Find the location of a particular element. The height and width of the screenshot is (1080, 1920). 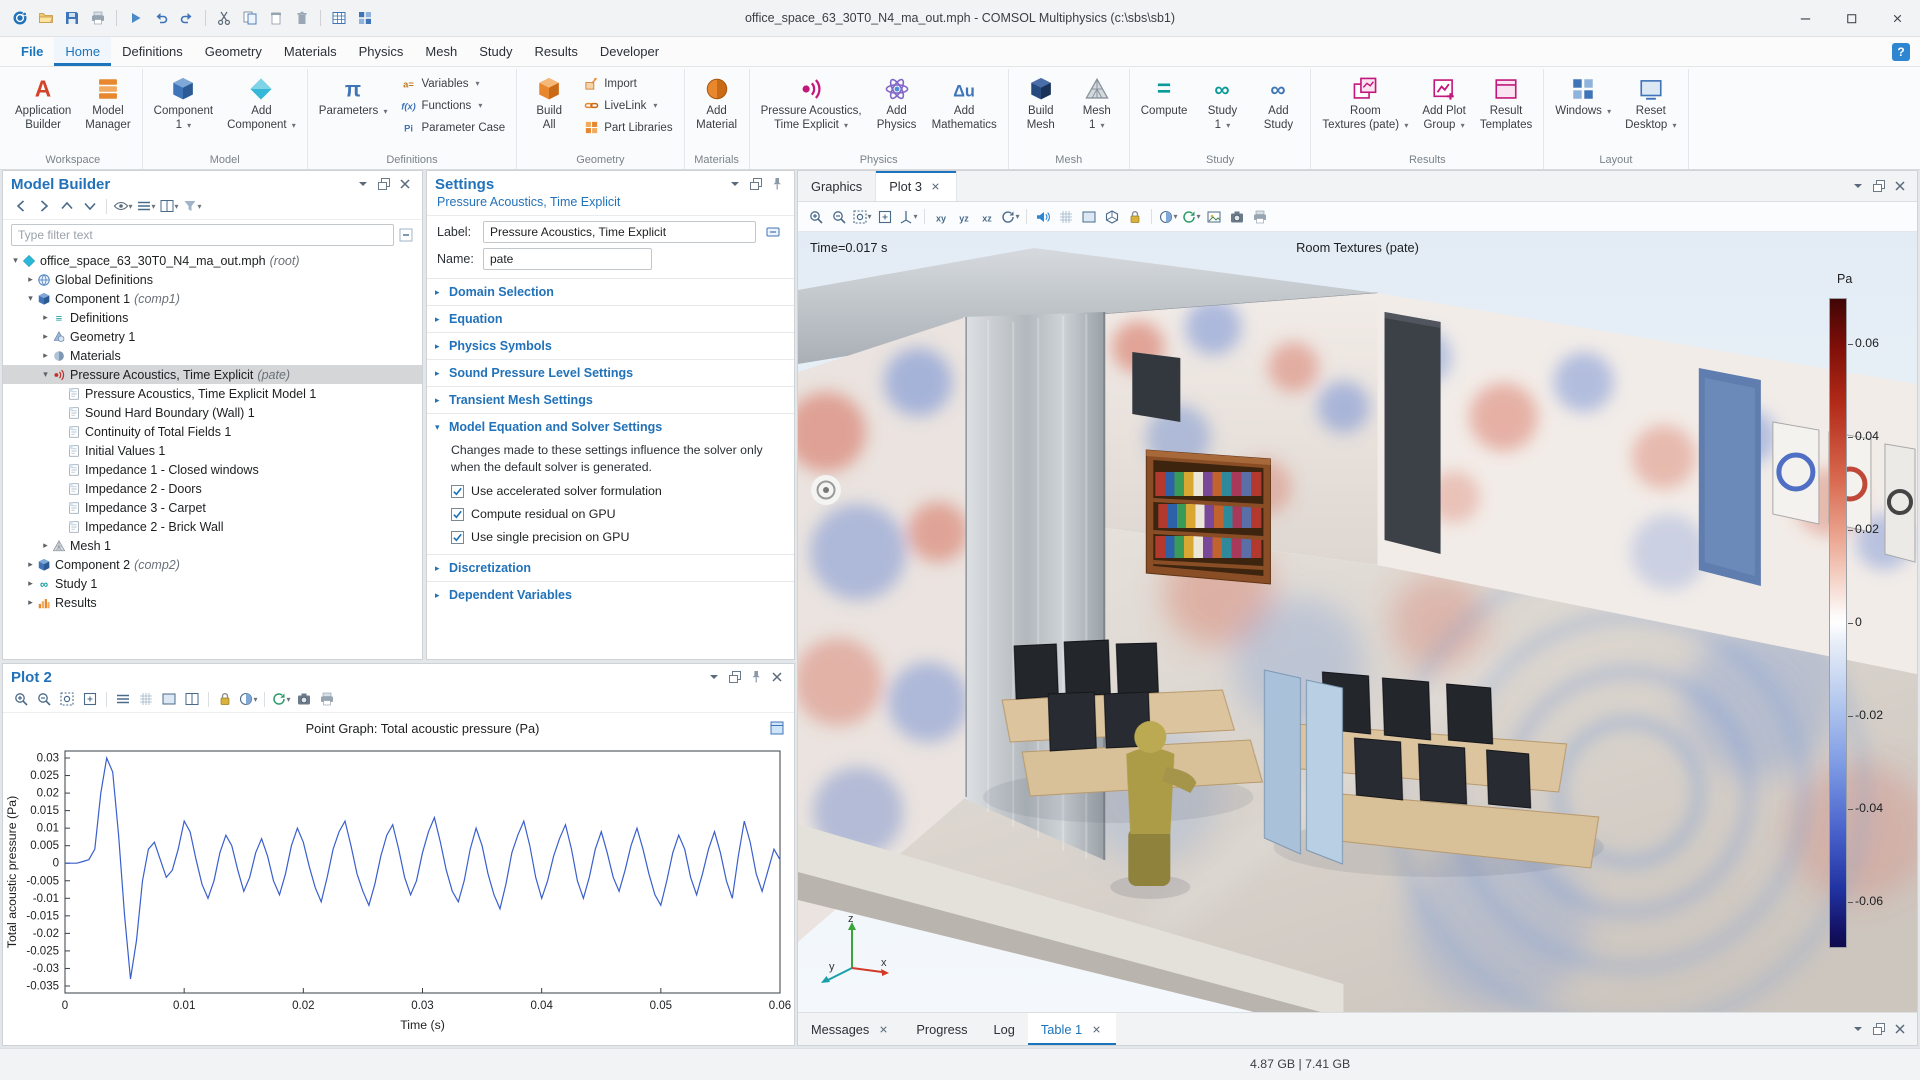

ribbon-add-material: Add Material is located at coordinates (717, 103).